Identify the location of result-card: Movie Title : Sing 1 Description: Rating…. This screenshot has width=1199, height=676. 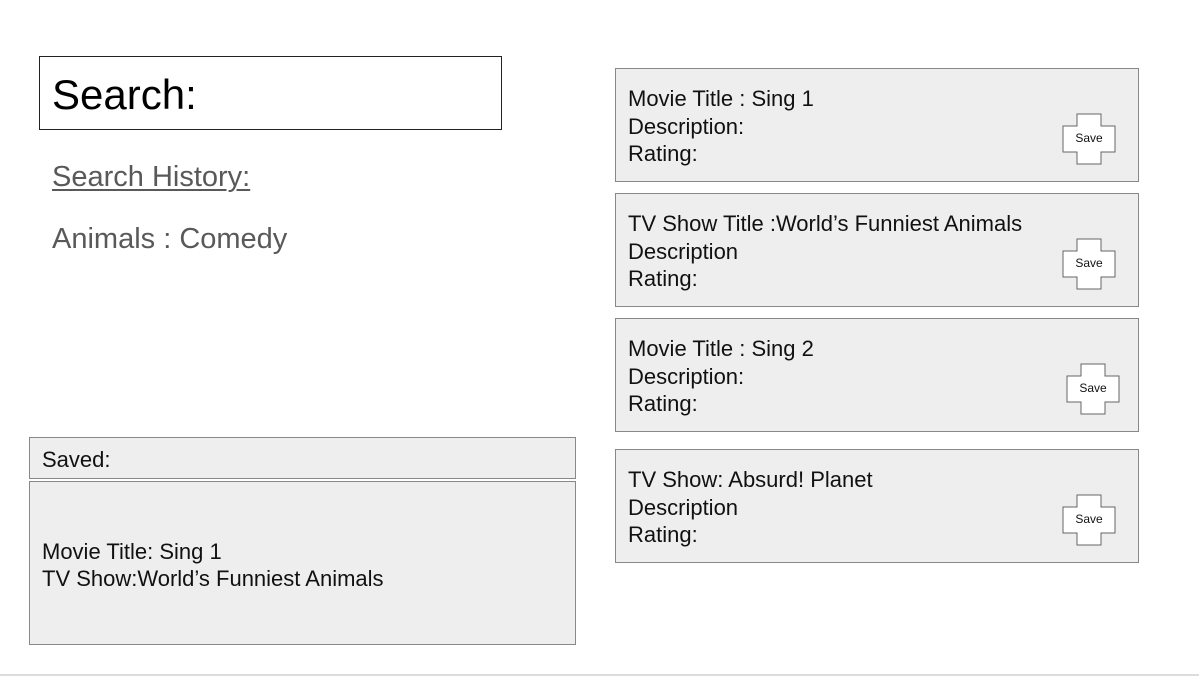
(877, 125).